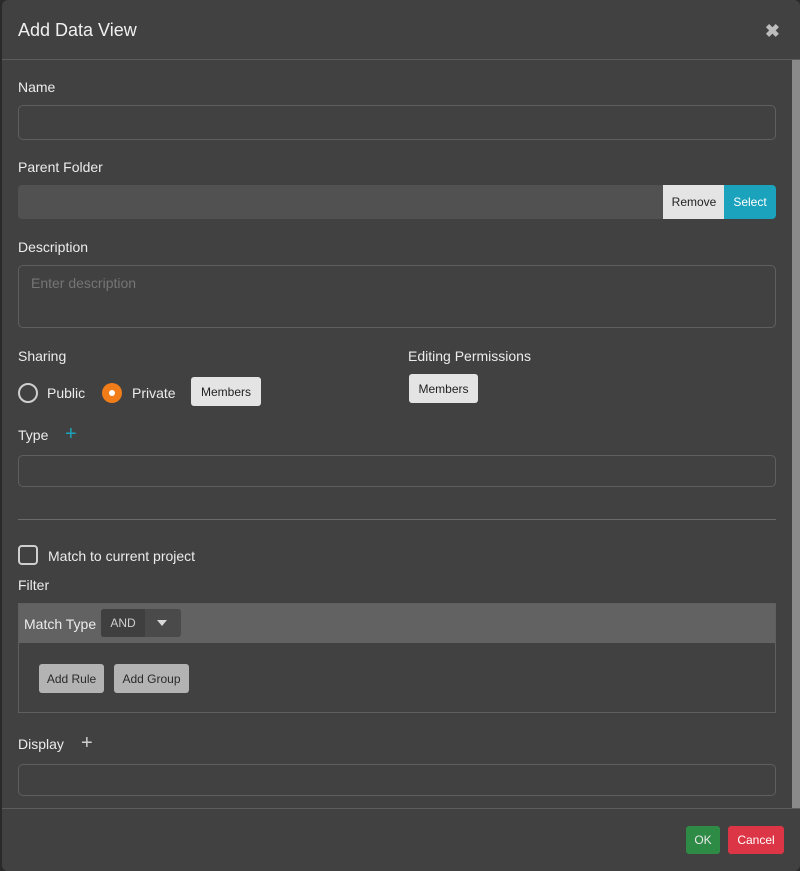 This screenshot has width=800, height=871. I want to click on dialog-footer: OK Cancel, so click(401, 839).